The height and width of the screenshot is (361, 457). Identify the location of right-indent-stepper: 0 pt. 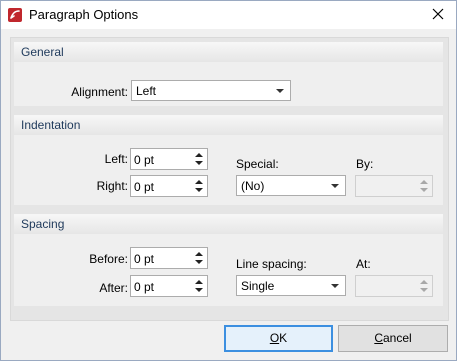
(169, 186).